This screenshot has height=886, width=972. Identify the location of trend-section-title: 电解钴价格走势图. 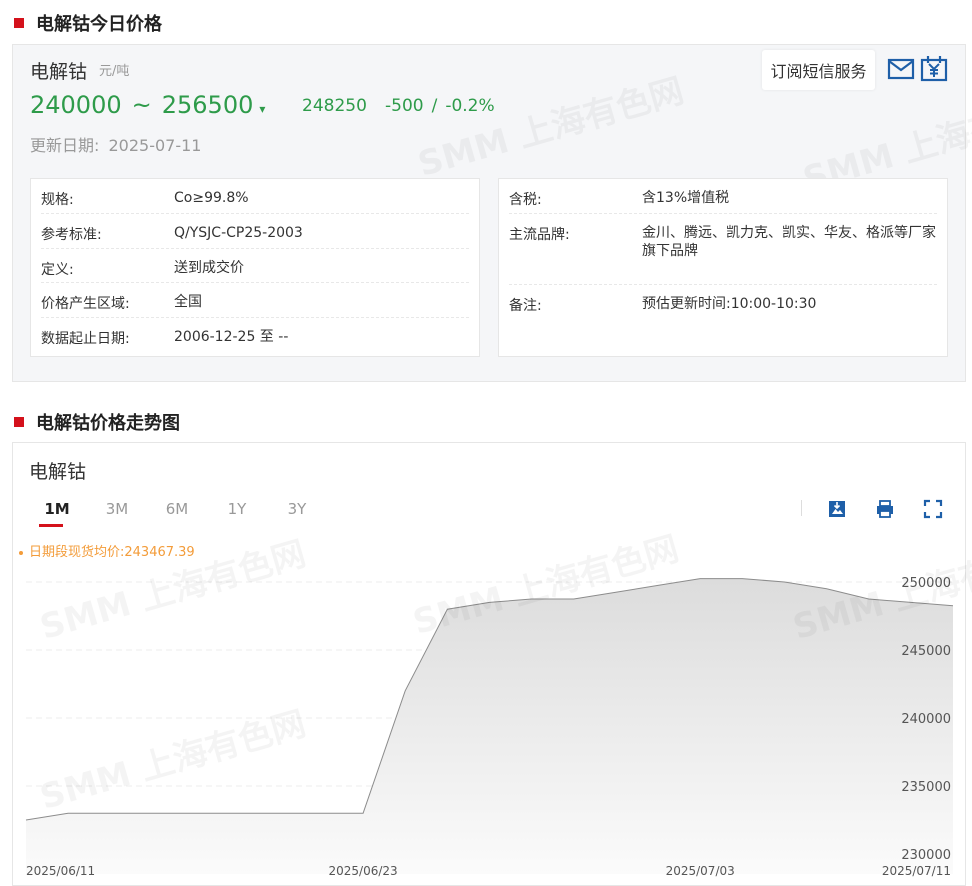
(97, 422).